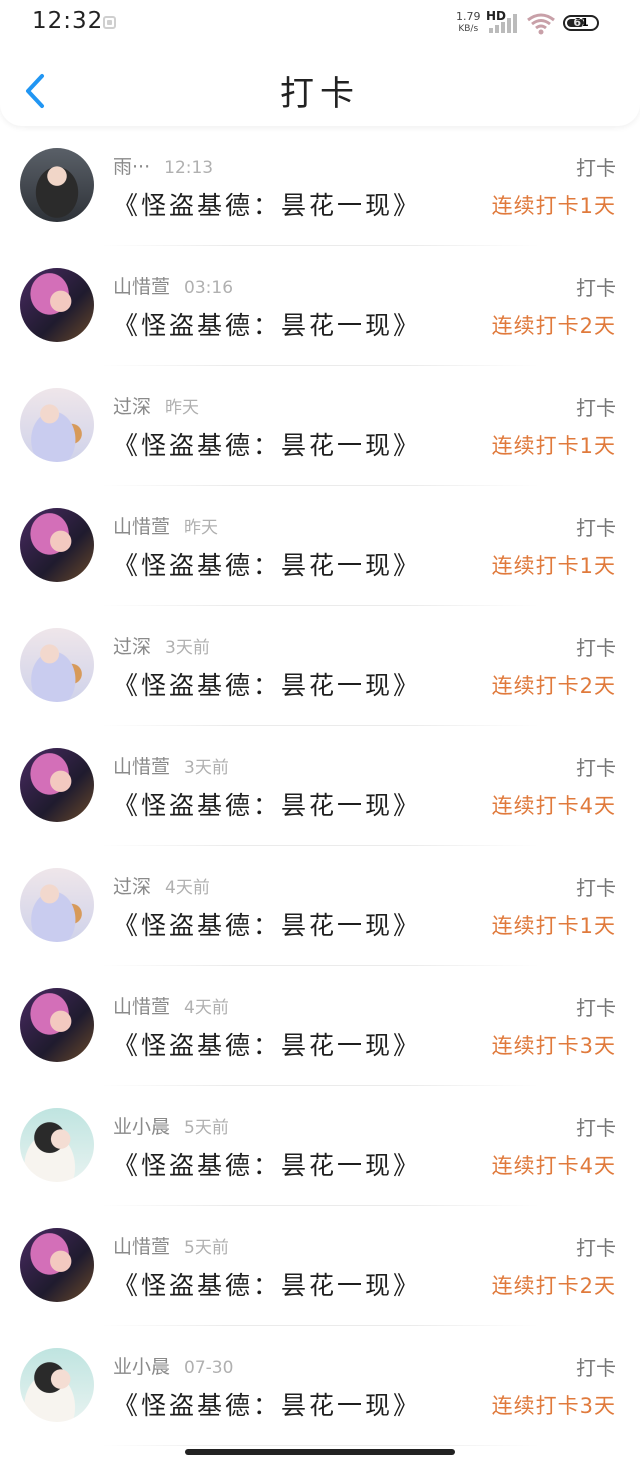 Image resolution: width=640 pixels, height=1467 pixels. Describe the element at coordinates (320, 94) in the screenshot. I see `page-title: 打卡` at that location.